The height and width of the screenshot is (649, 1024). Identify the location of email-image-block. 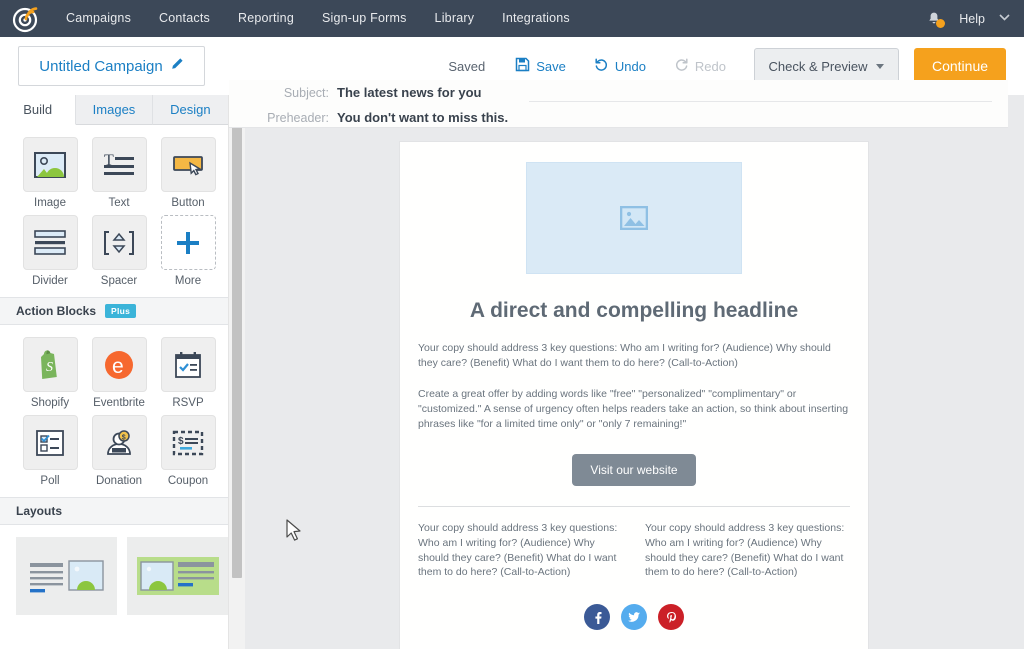
(634, 218).